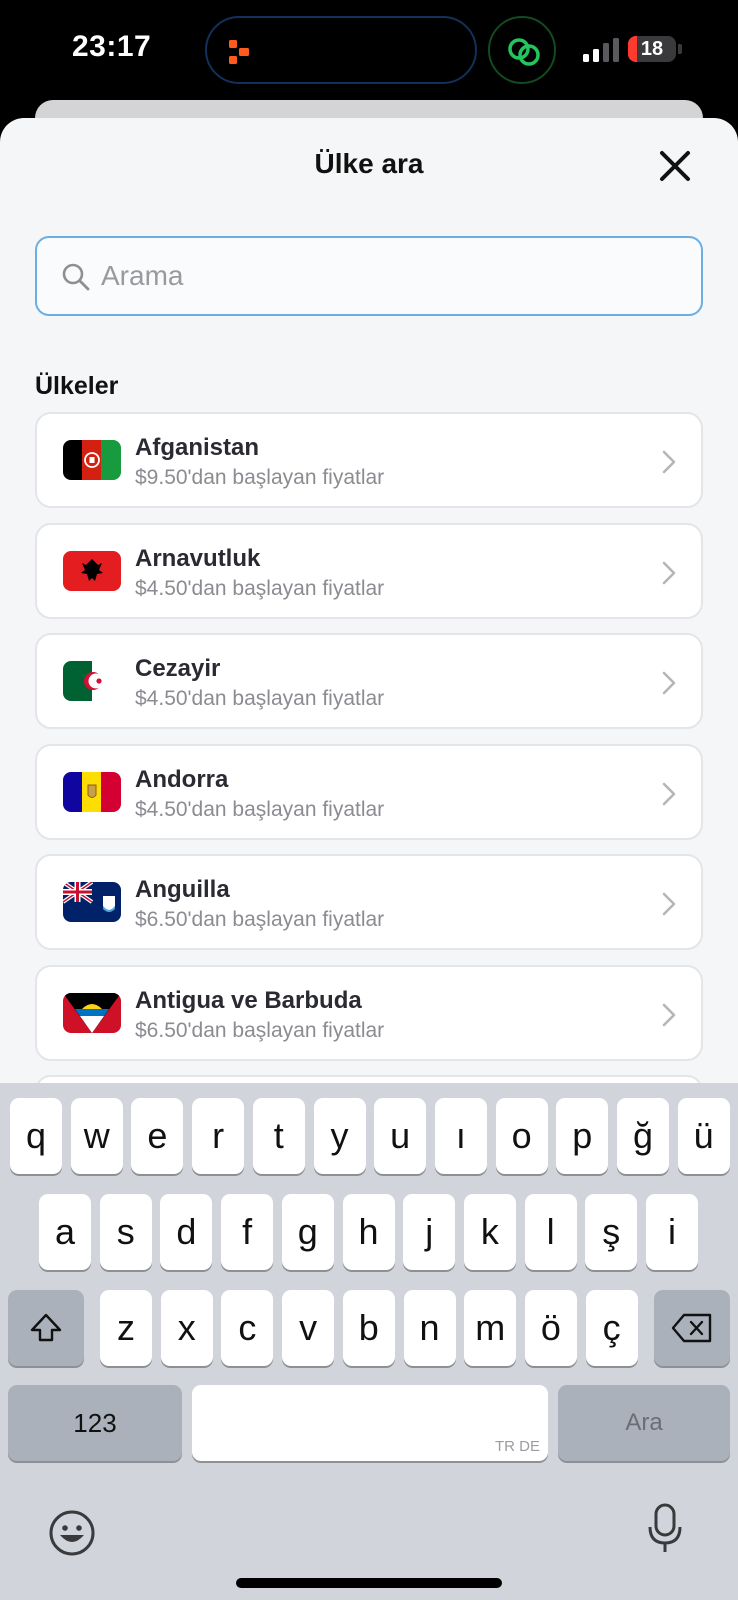 This screenshot has height=1600, width=738. I want to click on key-e: e, so click(157, 1136).